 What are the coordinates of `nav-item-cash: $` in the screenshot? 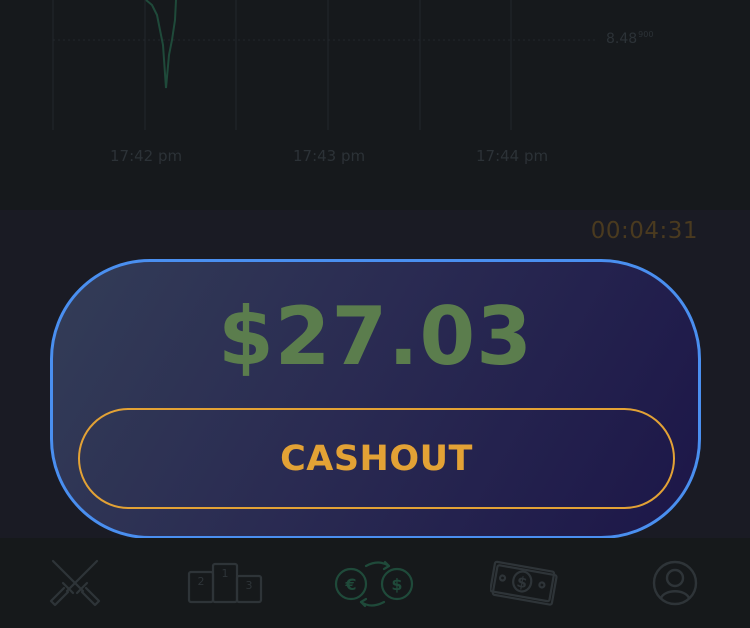 It's located at (525, 583).